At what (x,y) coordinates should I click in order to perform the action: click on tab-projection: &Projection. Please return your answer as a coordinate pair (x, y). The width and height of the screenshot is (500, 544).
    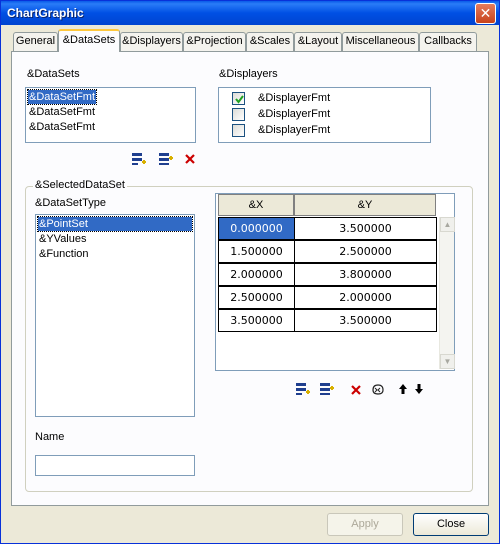
    Looking at the image, I should click on (214, 41).